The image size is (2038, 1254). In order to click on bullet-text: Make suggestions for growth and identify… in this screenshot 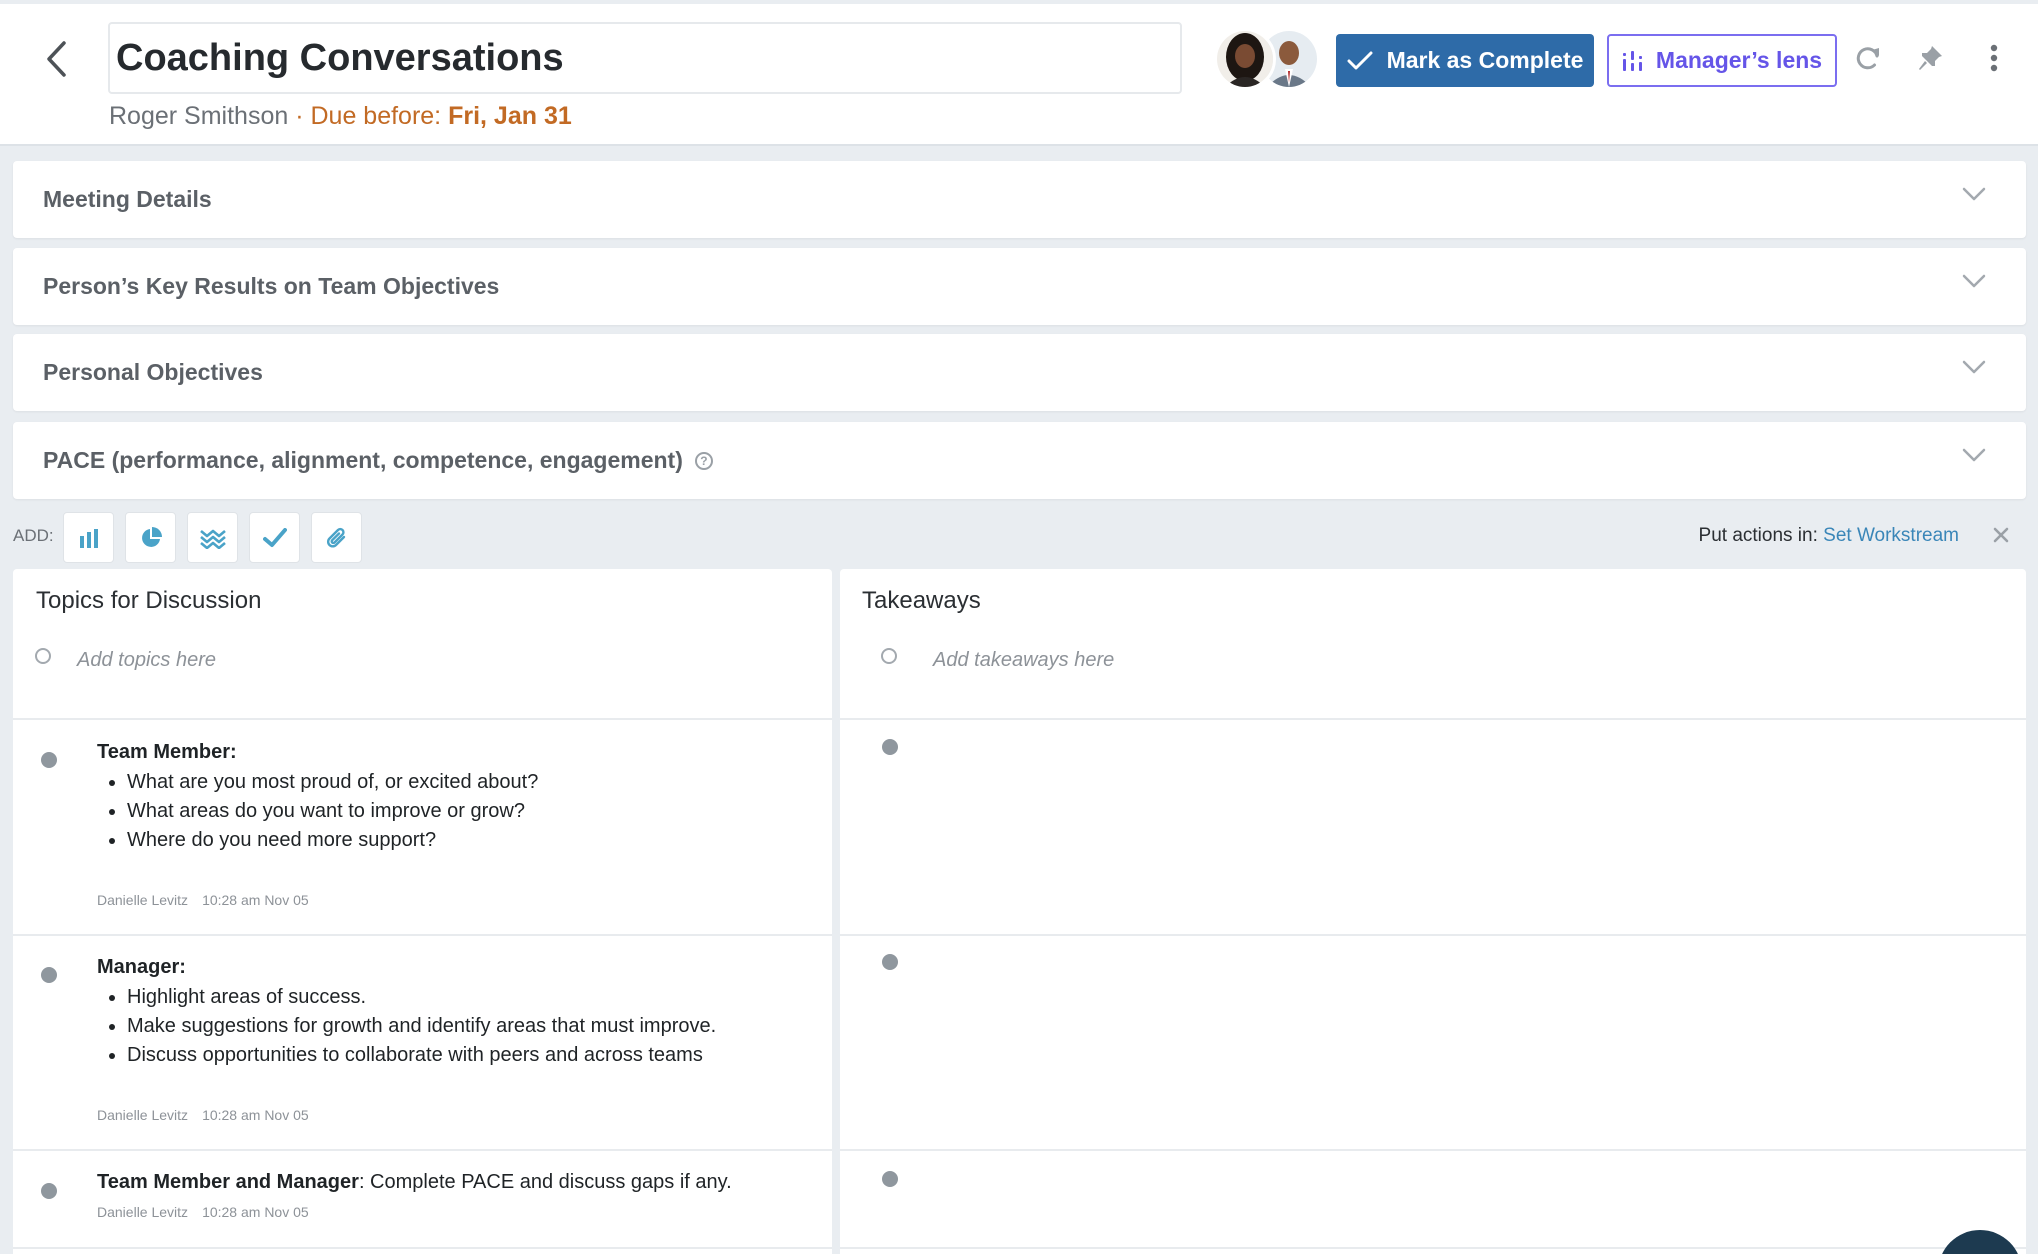, I will do `click(406, 1026)`.